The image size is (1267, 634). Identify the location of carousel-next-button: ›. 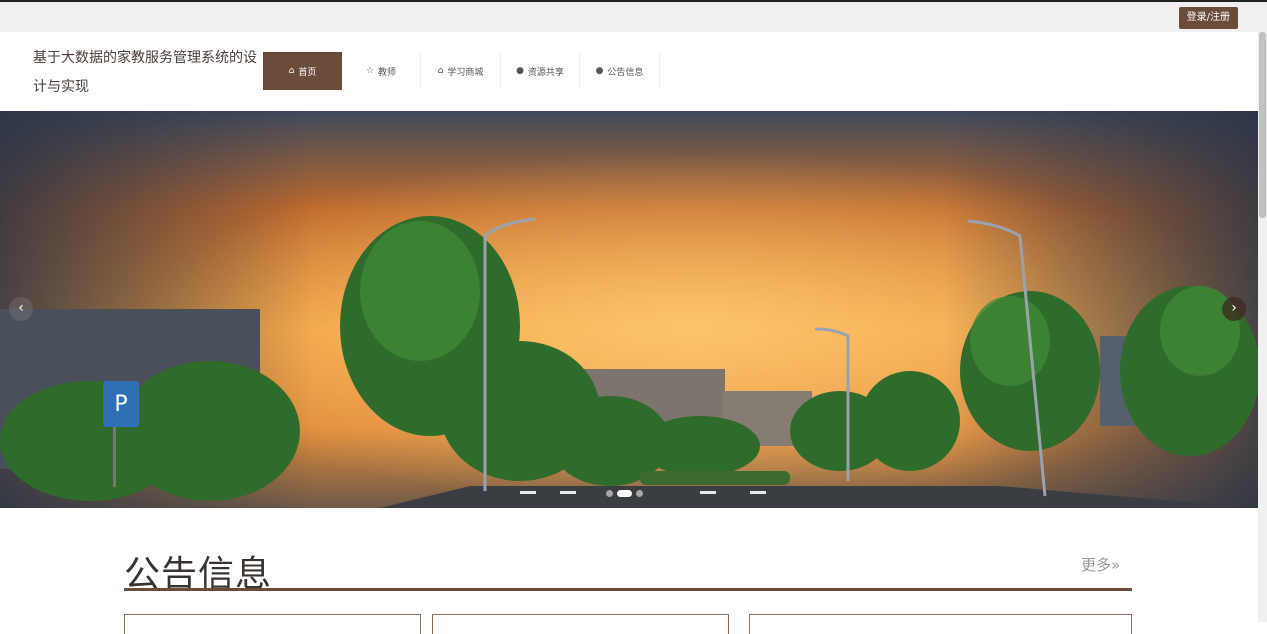
(1234, 309).